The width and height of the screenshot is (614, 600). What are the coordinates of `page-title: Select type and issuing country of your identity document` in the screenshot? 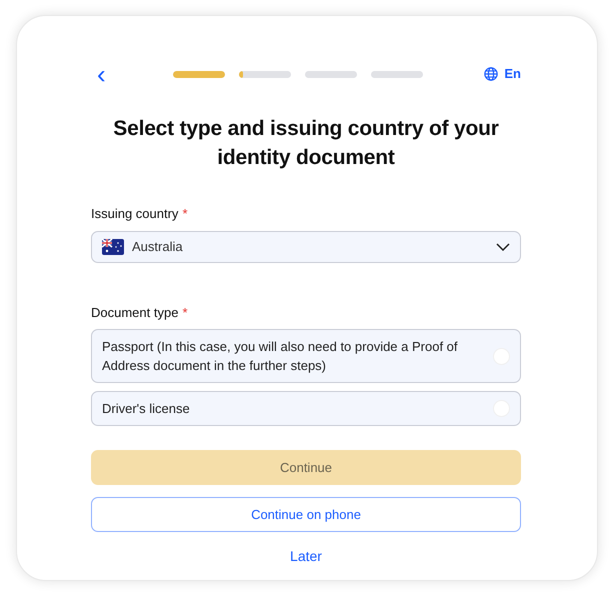 It's located at (306, 143).